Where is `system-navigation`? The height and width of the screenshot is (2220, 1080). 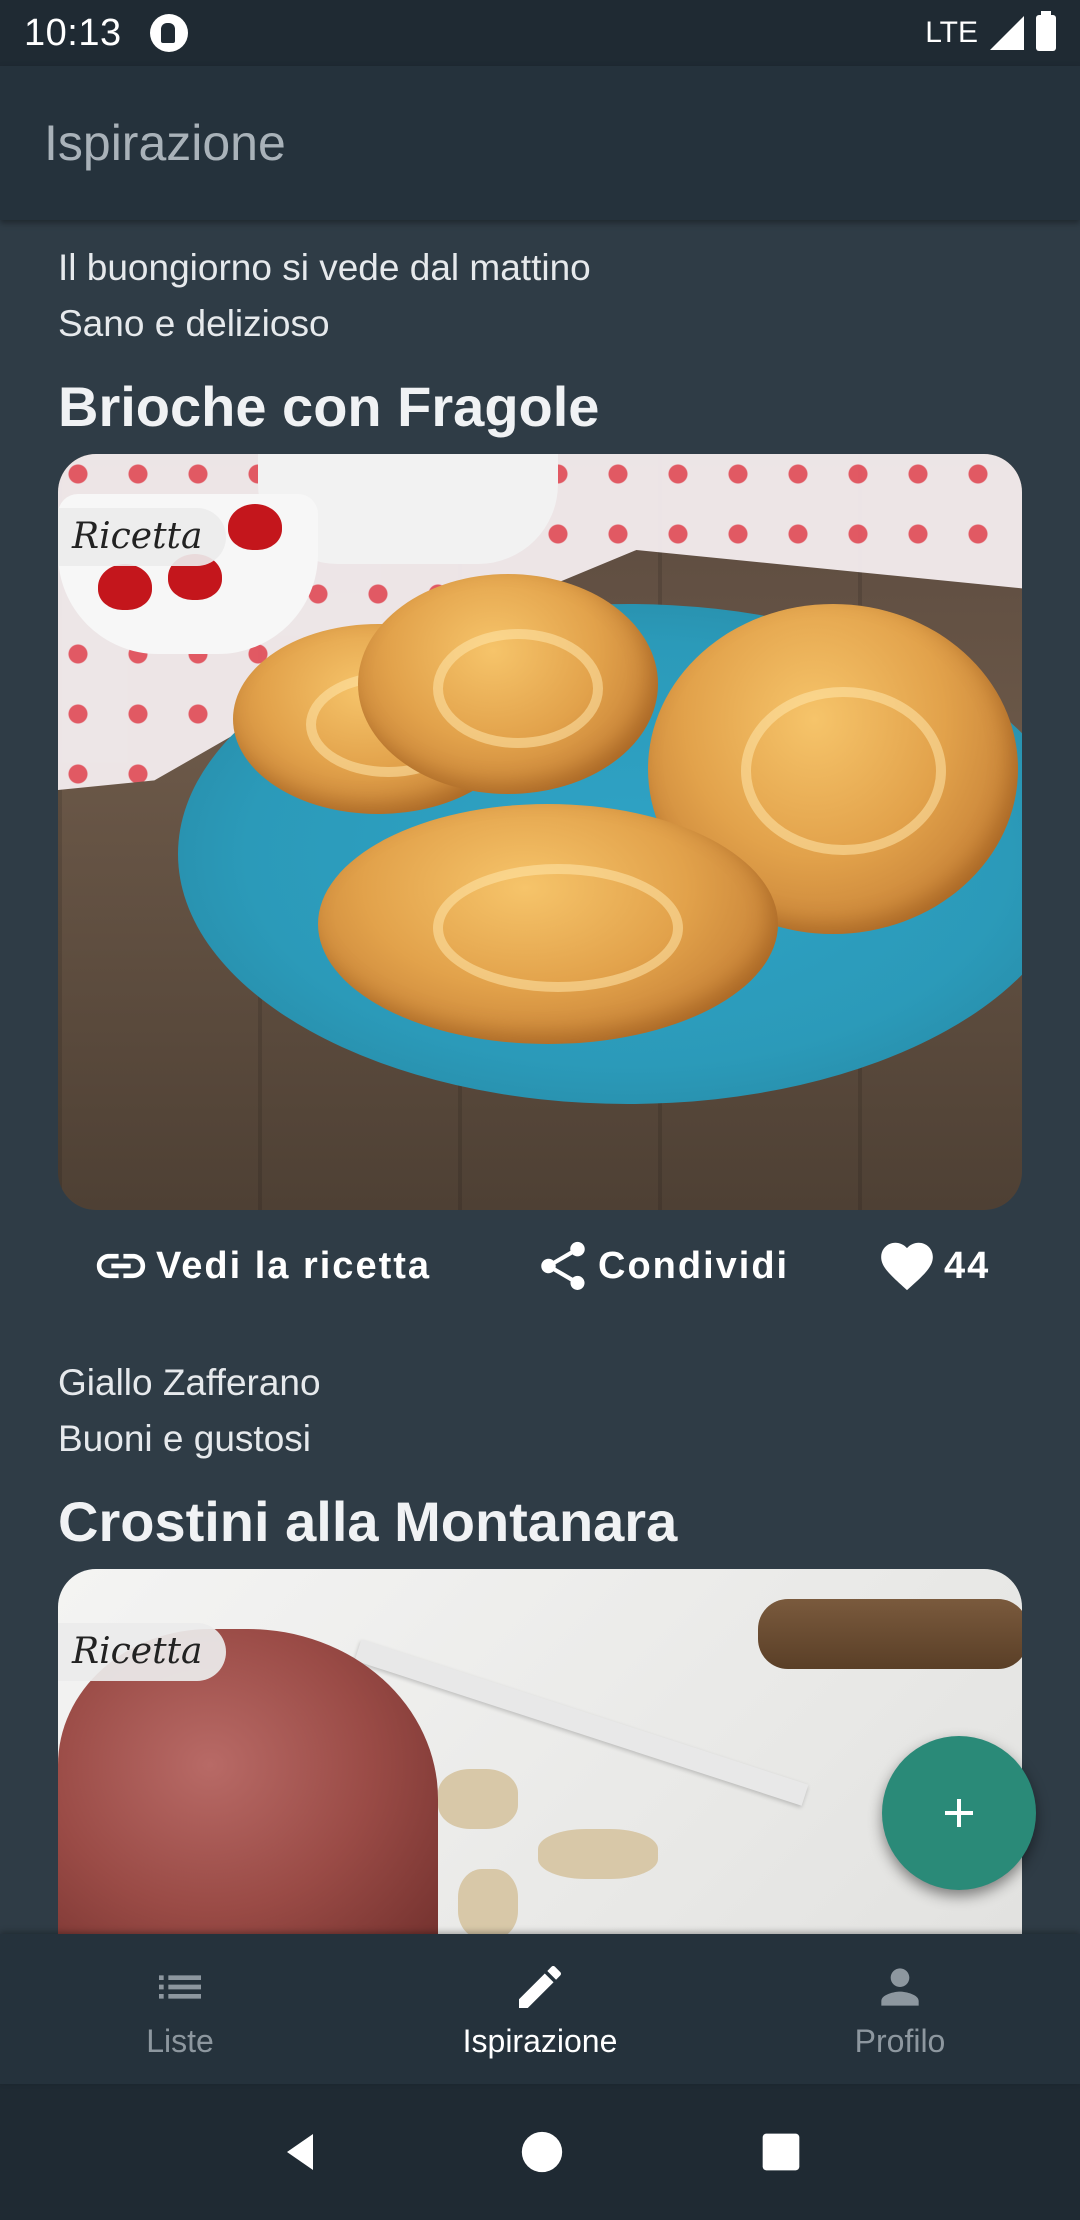 system-navigation is located at coordinates (540, 2152).